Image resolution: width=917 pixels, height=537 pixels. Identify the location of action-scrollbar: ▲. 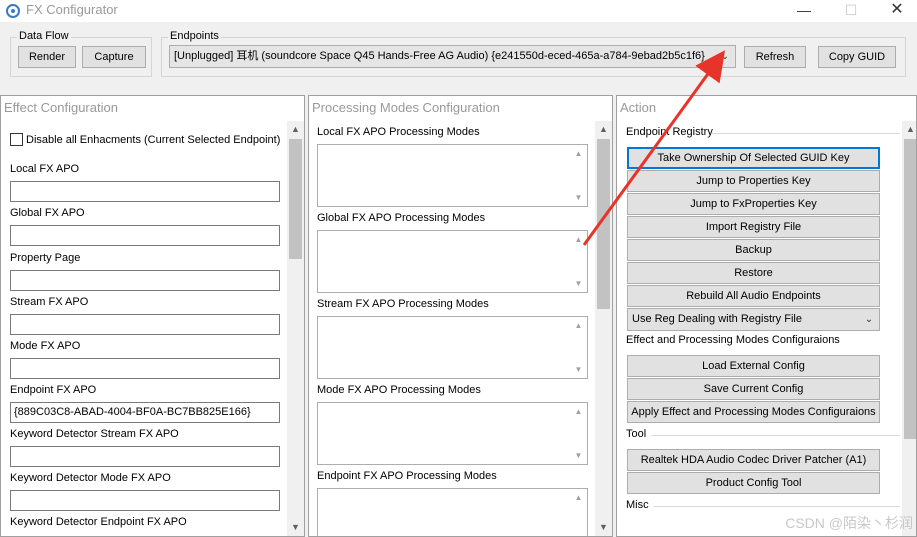
(909, 328).